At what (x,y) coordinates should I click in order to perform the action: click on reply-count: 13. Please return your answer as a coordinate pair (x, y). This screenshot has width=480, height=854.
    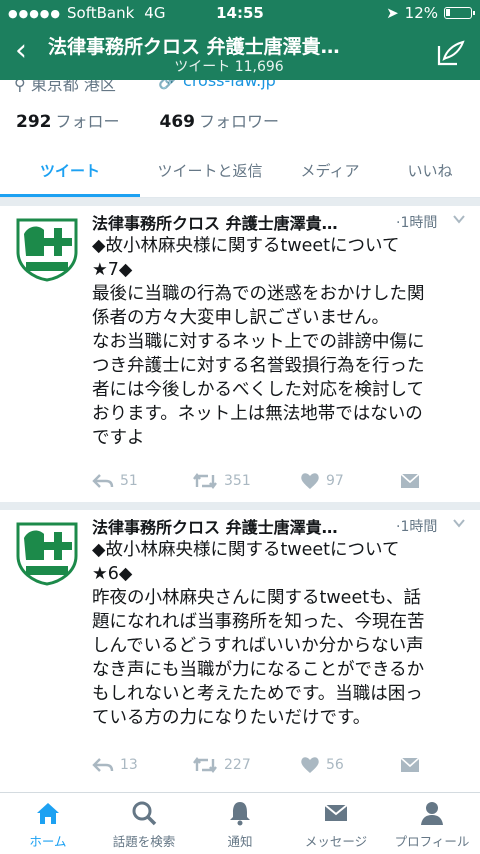
    Looking at the image, I should click on (129, 765).